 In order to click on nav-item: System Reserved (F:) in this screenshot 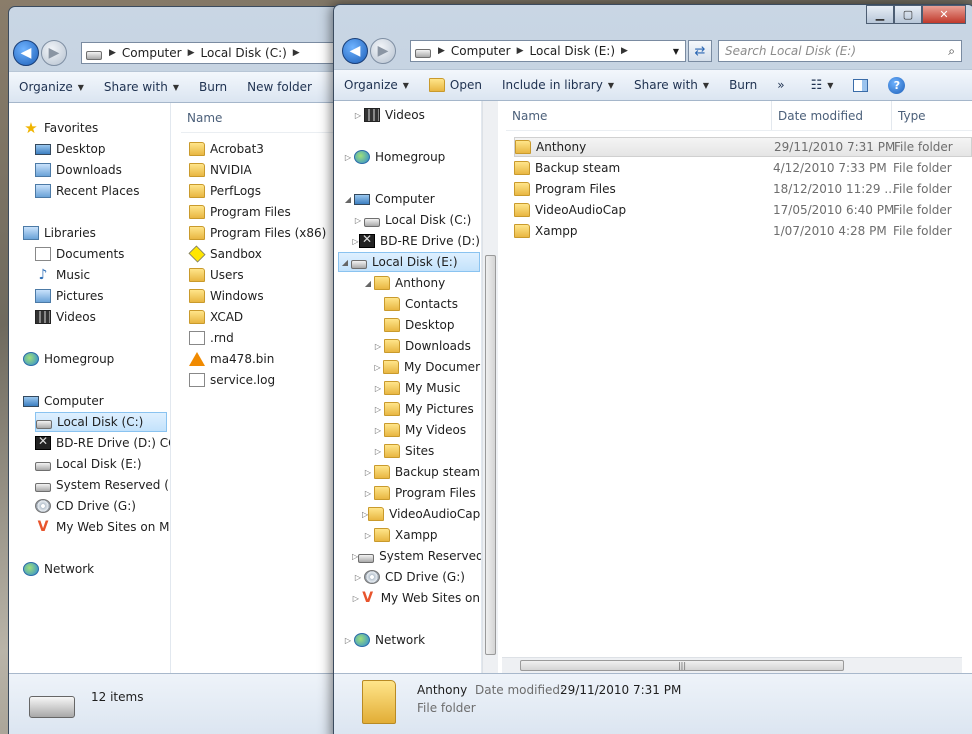, I will do `click(102, 485)`.